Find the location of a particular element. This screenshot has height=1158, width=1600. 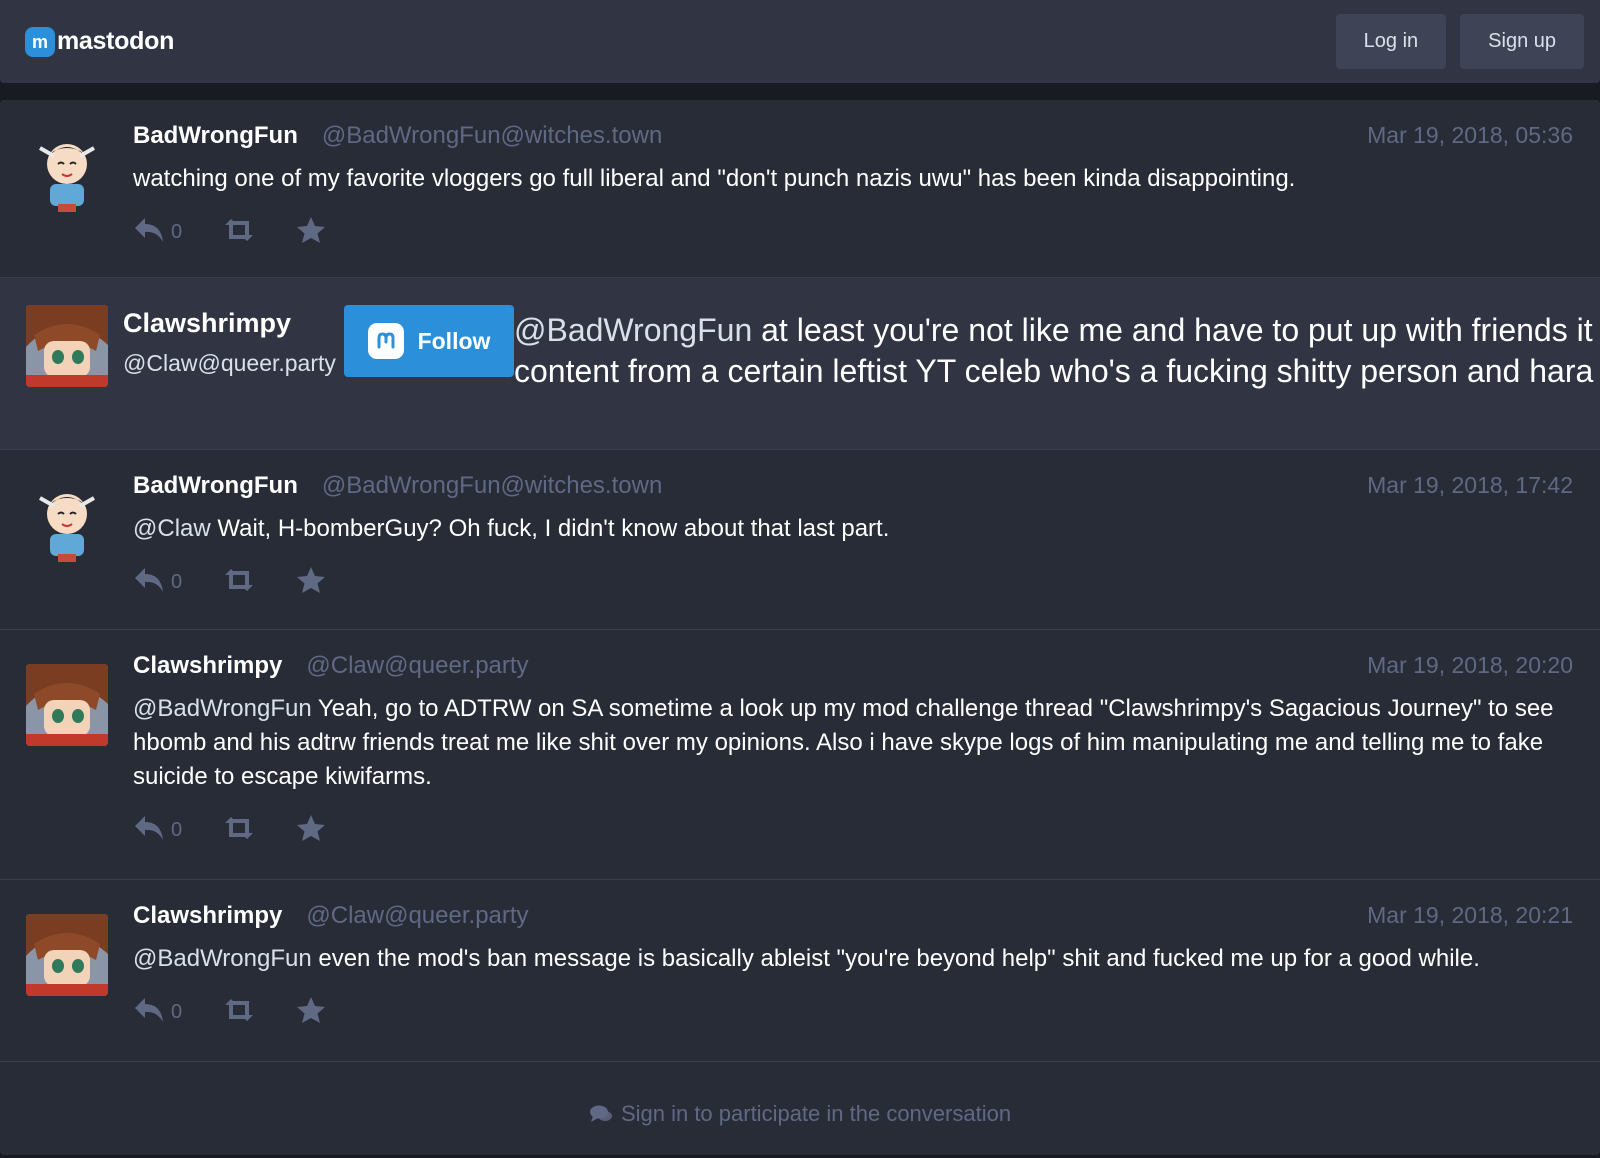

auth-buttons: Log in Sign up is located at coordinates (1459, 41).